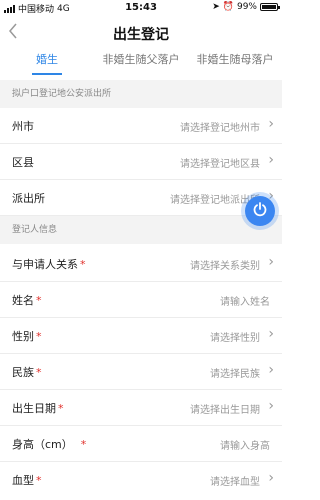 The width and height of the screenshot is (320, 500). What do you see at coordinates (225, 266) in the screenshot?
I see `row-placeholder: 请选择关系类别` at bounding box center [225, 266].